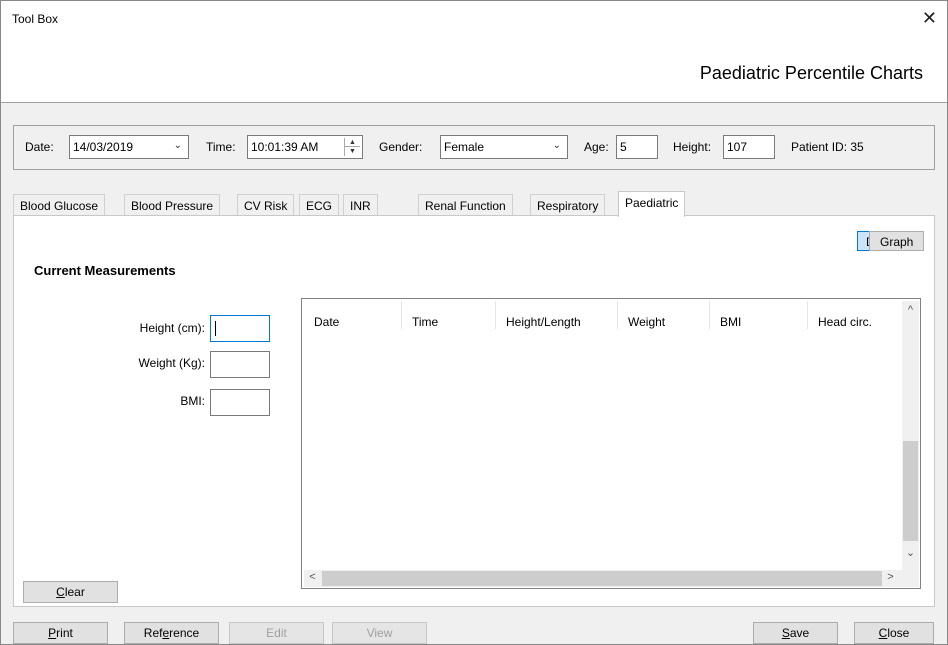 The height and width of the screenshot is (645, 948). I want to click on vertical-scrollbar: ^ ⌄, so click(910, 437).